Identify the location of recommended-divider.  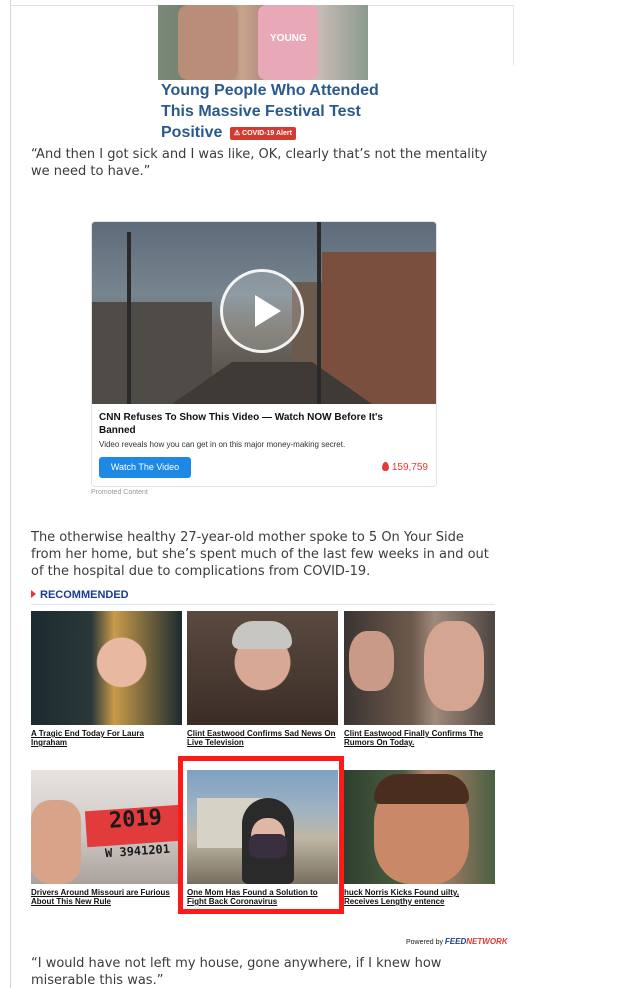
(263, 604).